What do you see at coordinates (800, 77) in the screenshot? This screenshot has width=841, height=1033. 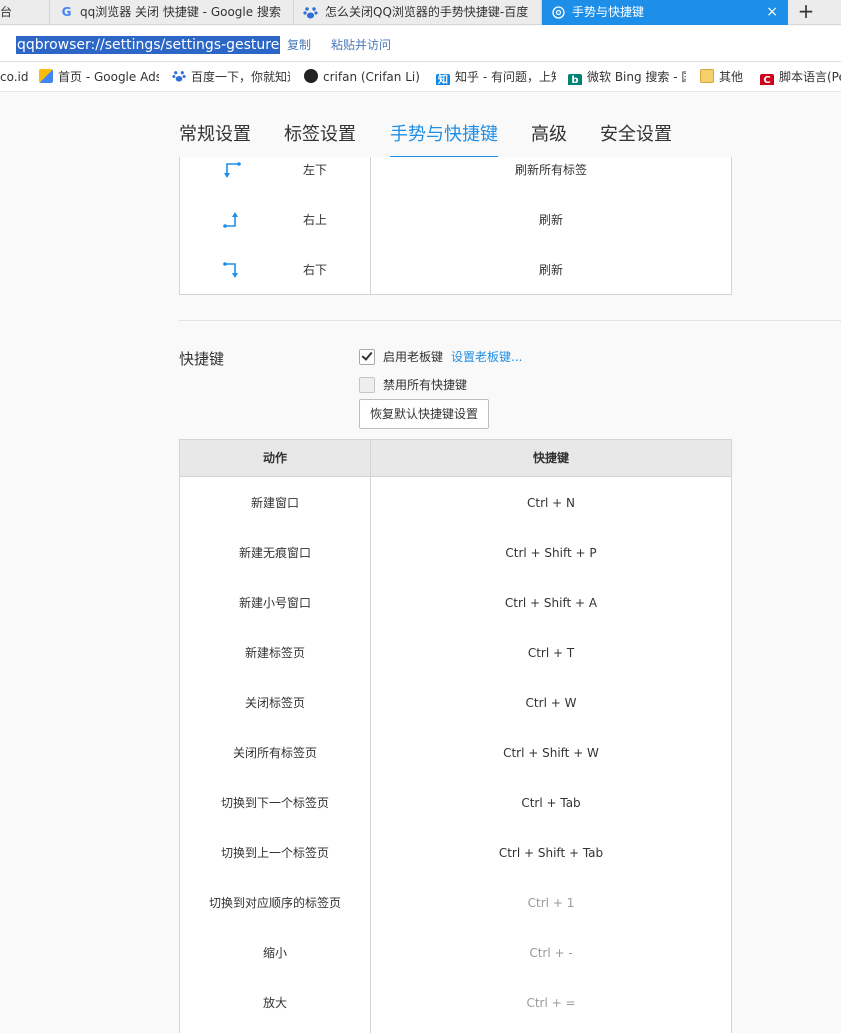 I see `bookmark-item: C 脚本语言(Perl` at bounding box center [800, 77].